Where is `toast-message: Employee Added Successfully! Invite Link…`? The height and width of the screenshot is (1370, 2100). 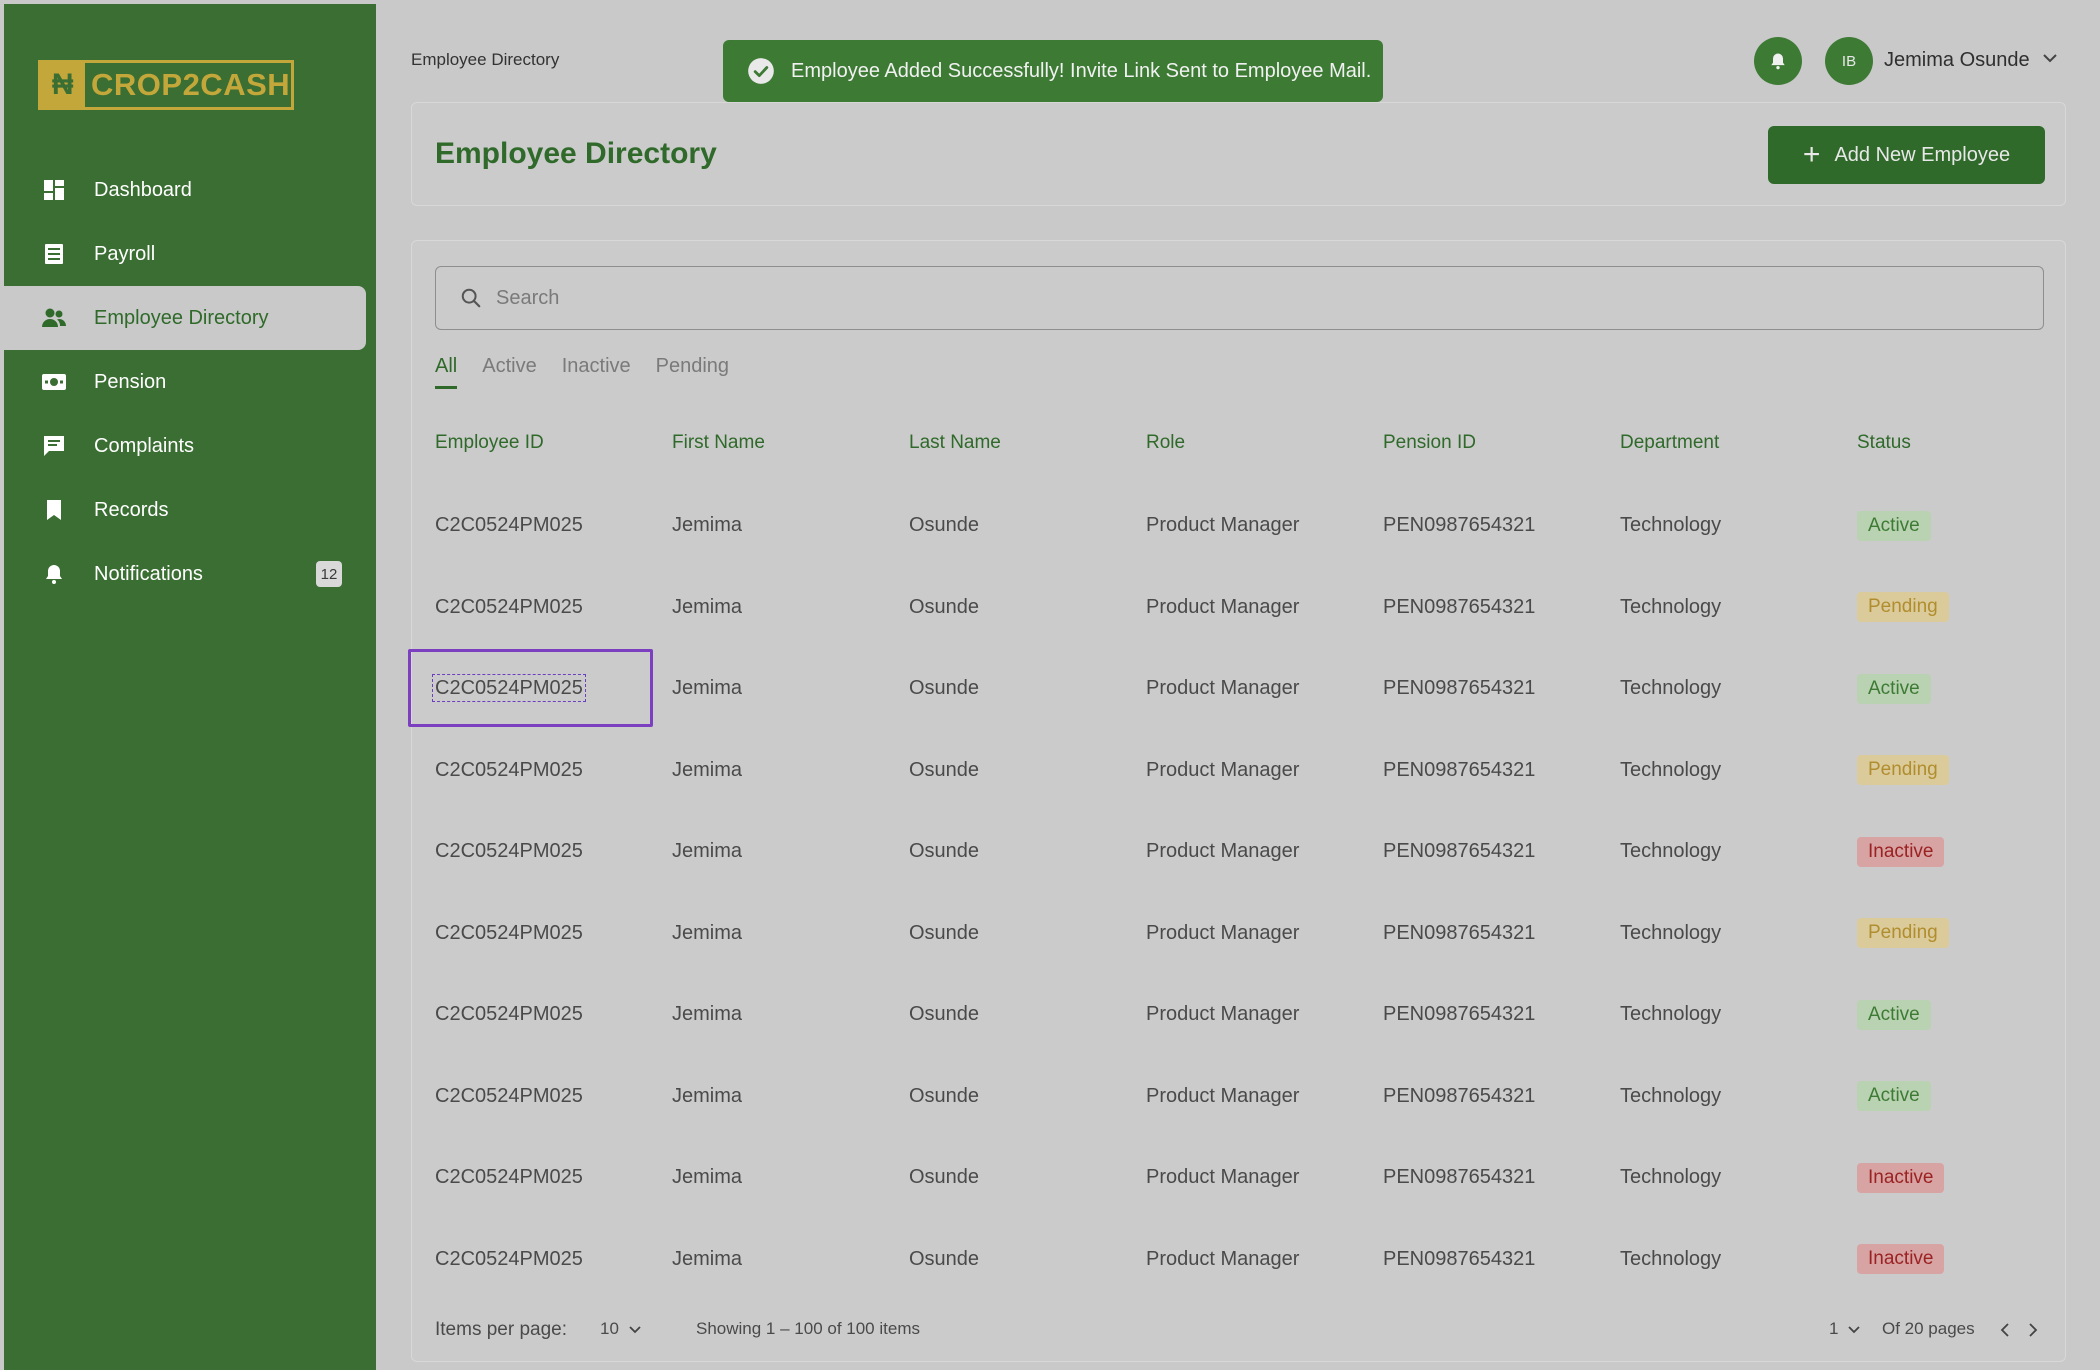
toast-message: Employee Added Successfully! Invite Link… is located at coordinates (1081, 70).